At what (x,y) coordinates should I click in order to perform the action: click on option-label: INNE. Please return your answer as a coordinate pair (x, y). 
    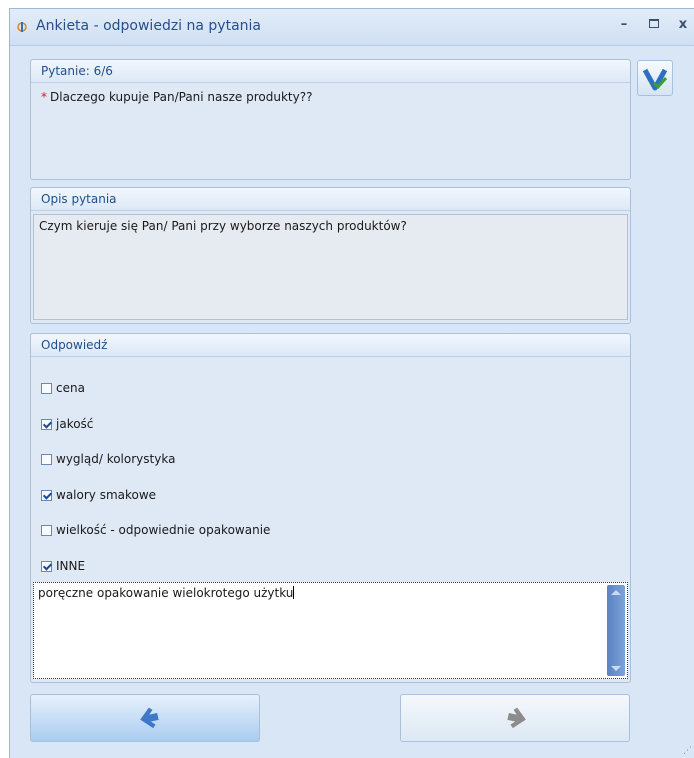
    Looking at the image, I should click on (71, 566).